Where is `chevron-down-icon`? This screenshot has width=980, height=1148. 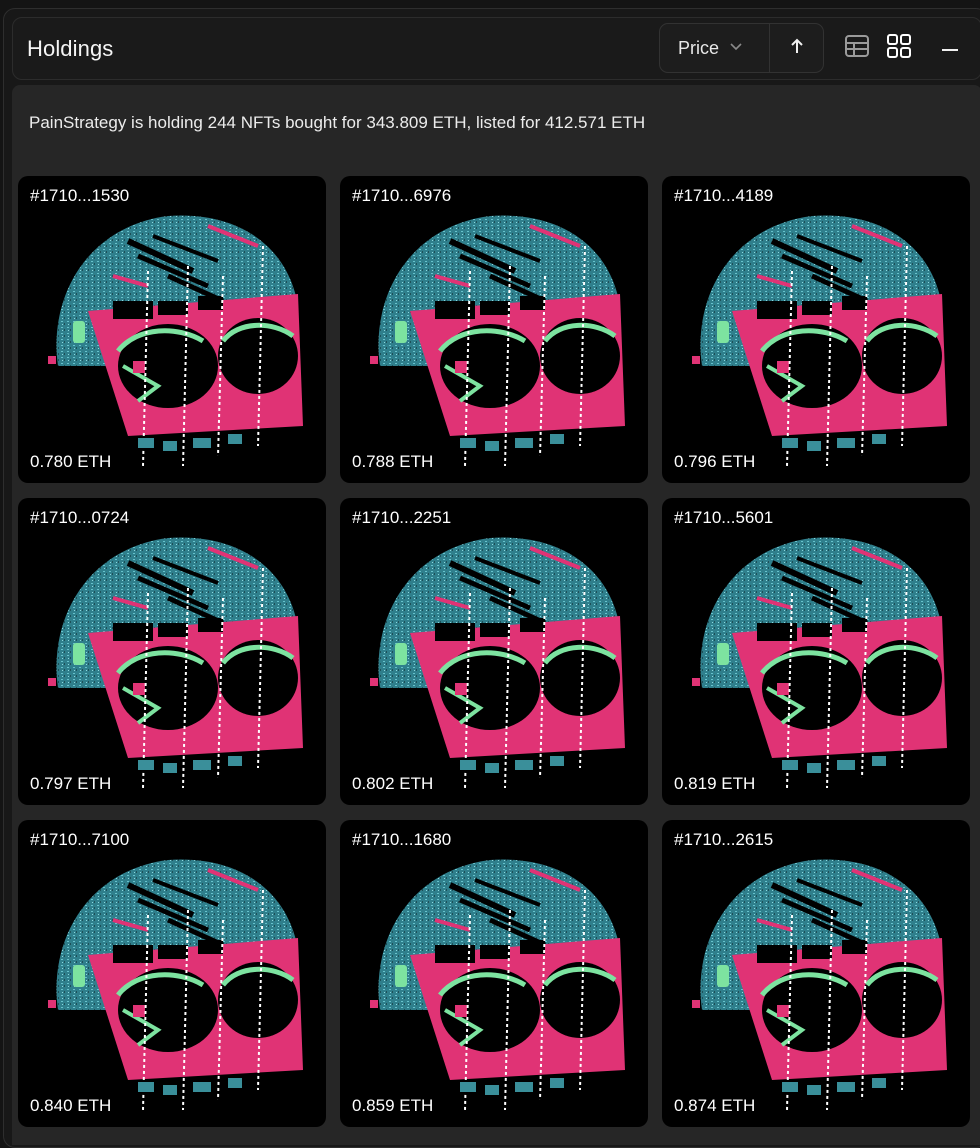
chevron-down-icon is located at coordinates (736, 48).